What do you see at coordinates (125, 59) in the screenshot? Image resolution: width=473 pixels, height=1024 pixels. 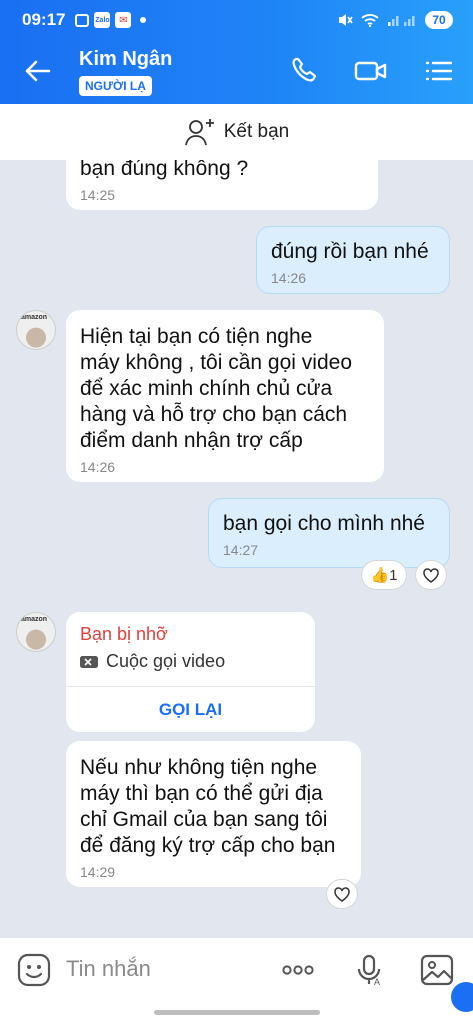 I see `contact-name: Kim Ngân` at bounding box center [125, 59].